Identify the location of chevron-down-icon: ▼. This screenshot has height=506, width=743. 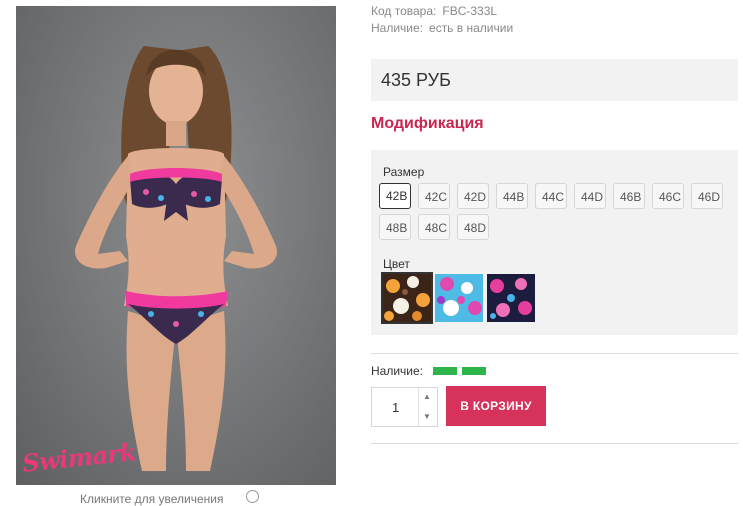
(427, 416).